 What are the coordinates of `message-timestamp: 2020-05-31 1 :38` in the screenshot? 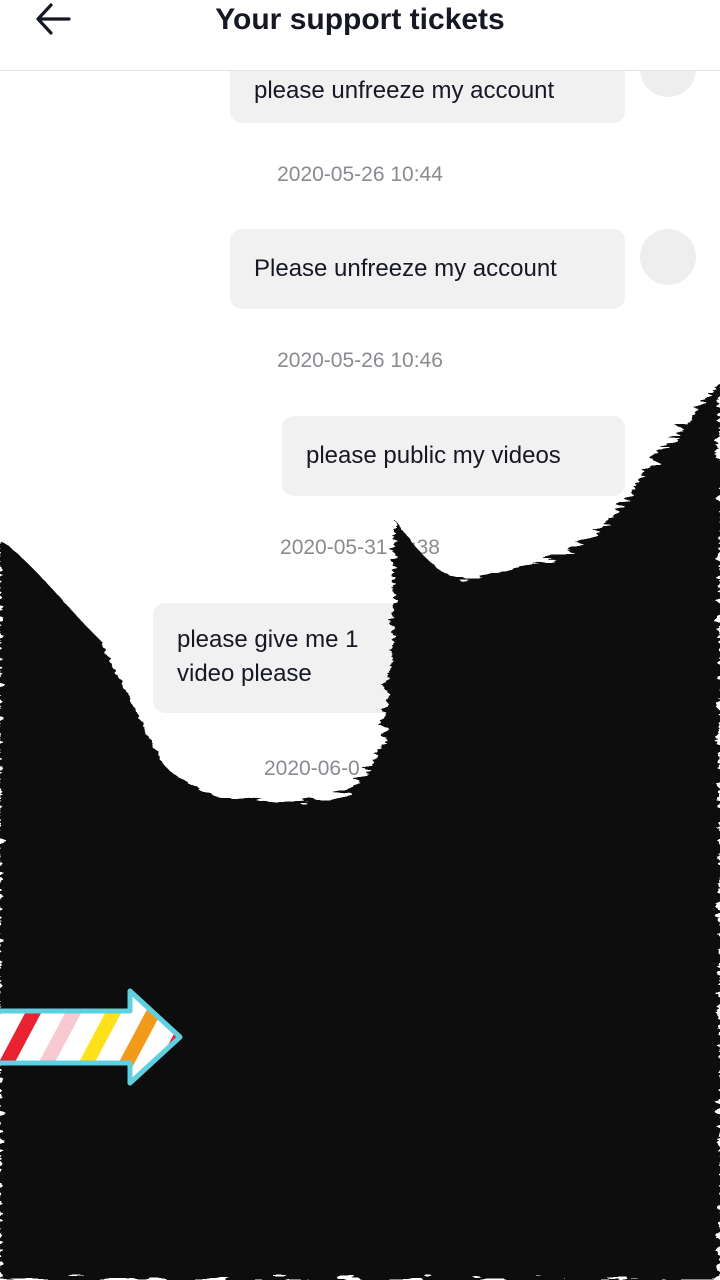 It's located at (360, 547).